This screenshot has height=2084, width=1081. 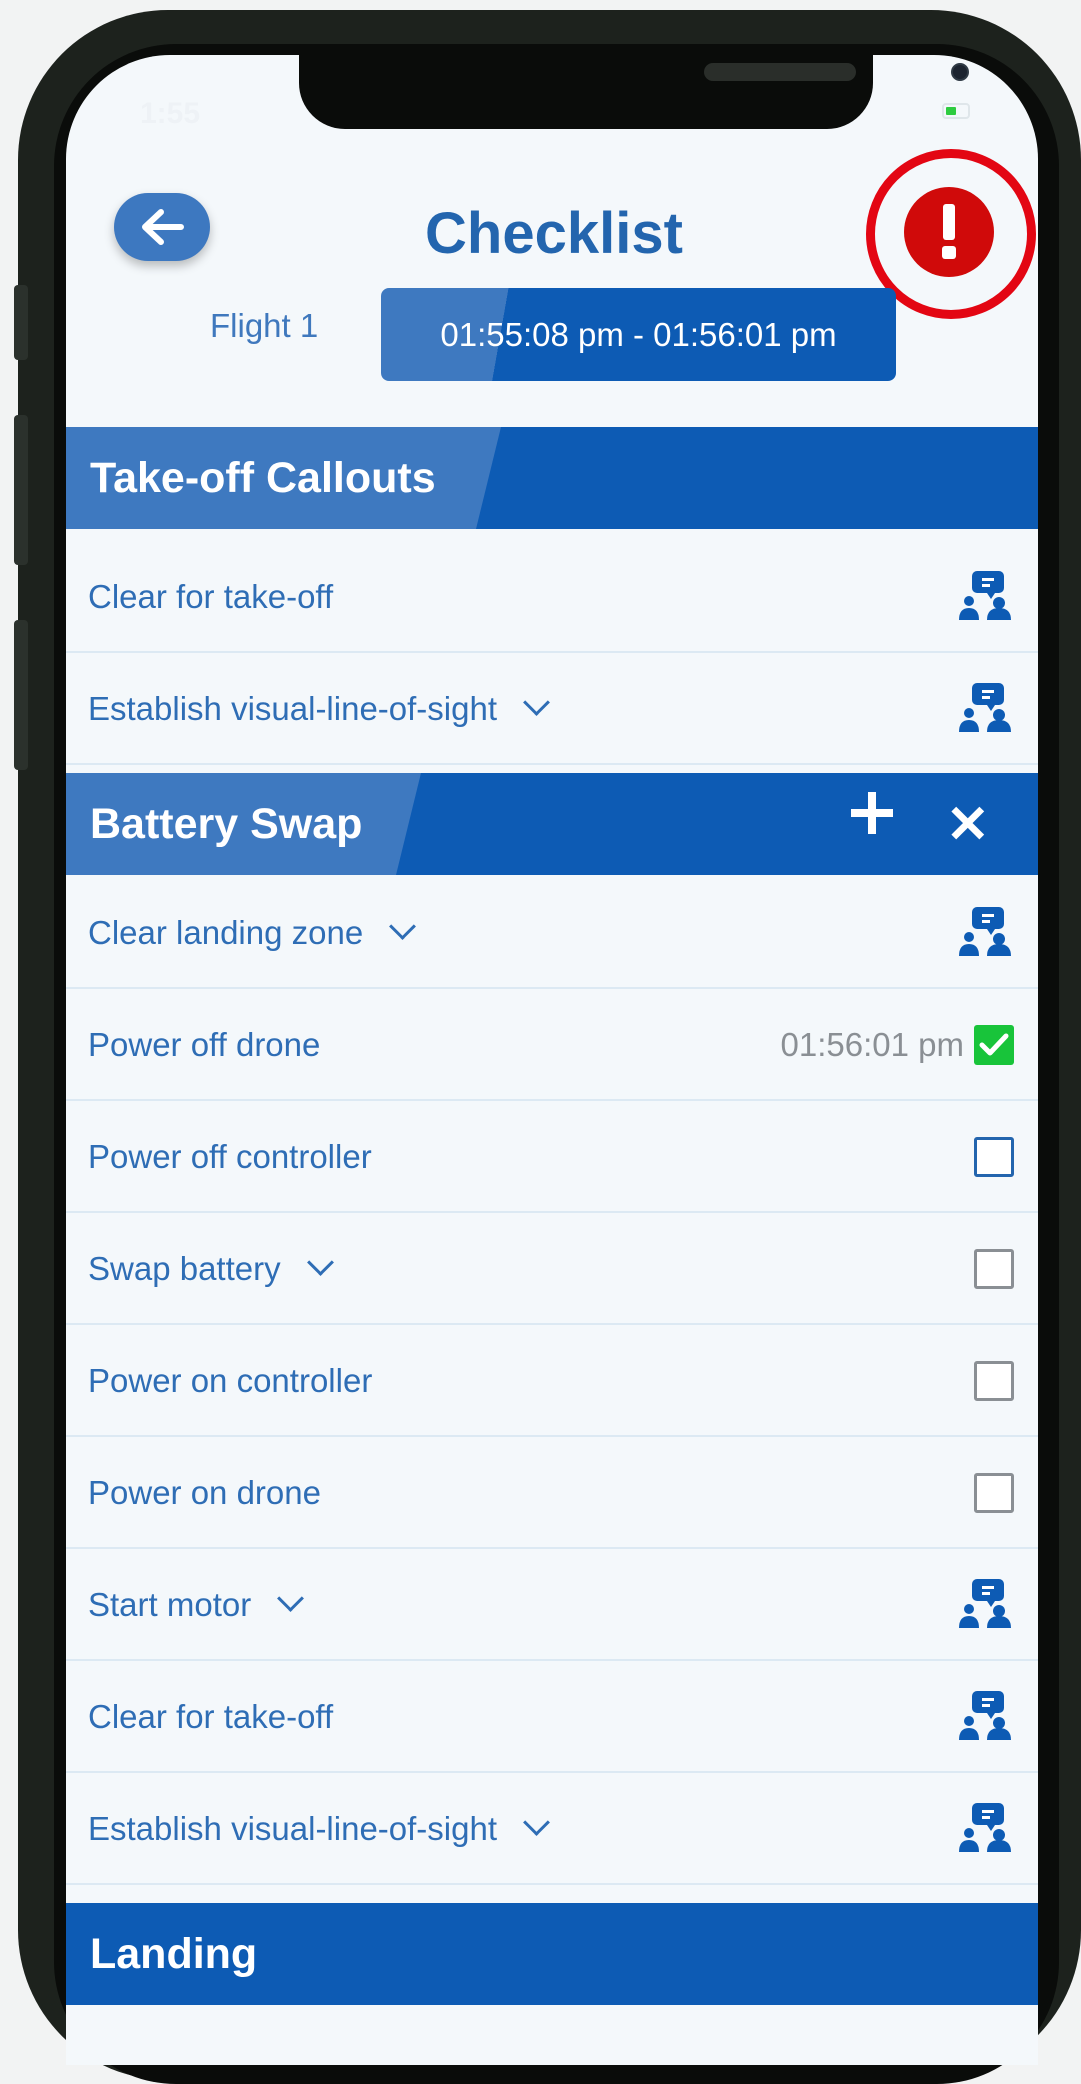 What do you see at coordinates (552, 1493) in the screenshot?
I see `checklist-item: Power on drone` at bounding box center [552, 1493].